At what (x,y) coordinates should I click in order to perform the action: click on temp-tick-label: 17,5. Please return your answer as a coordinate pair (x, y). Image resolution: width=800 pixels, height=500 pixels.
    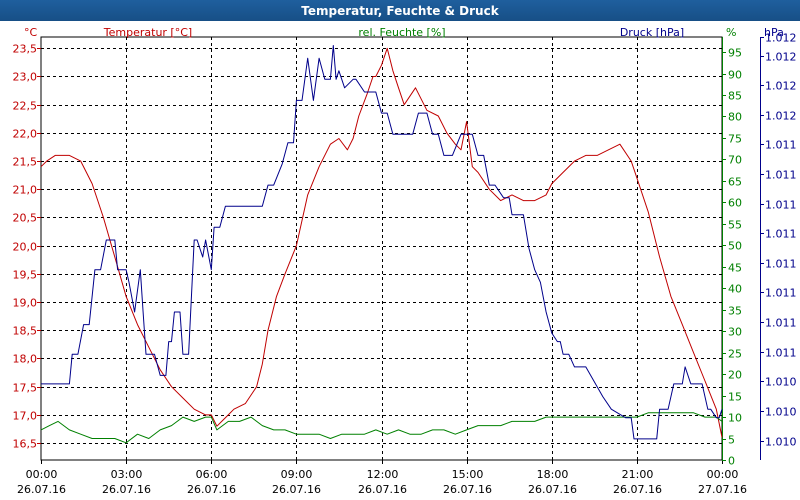
    Looking at the image, I should click on (25, 388).